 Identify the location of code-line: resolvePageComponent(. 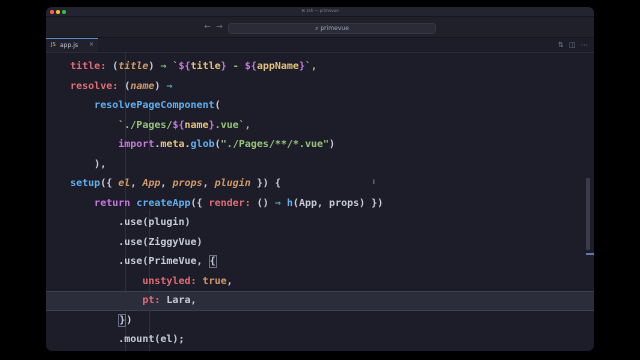
(320, 106).